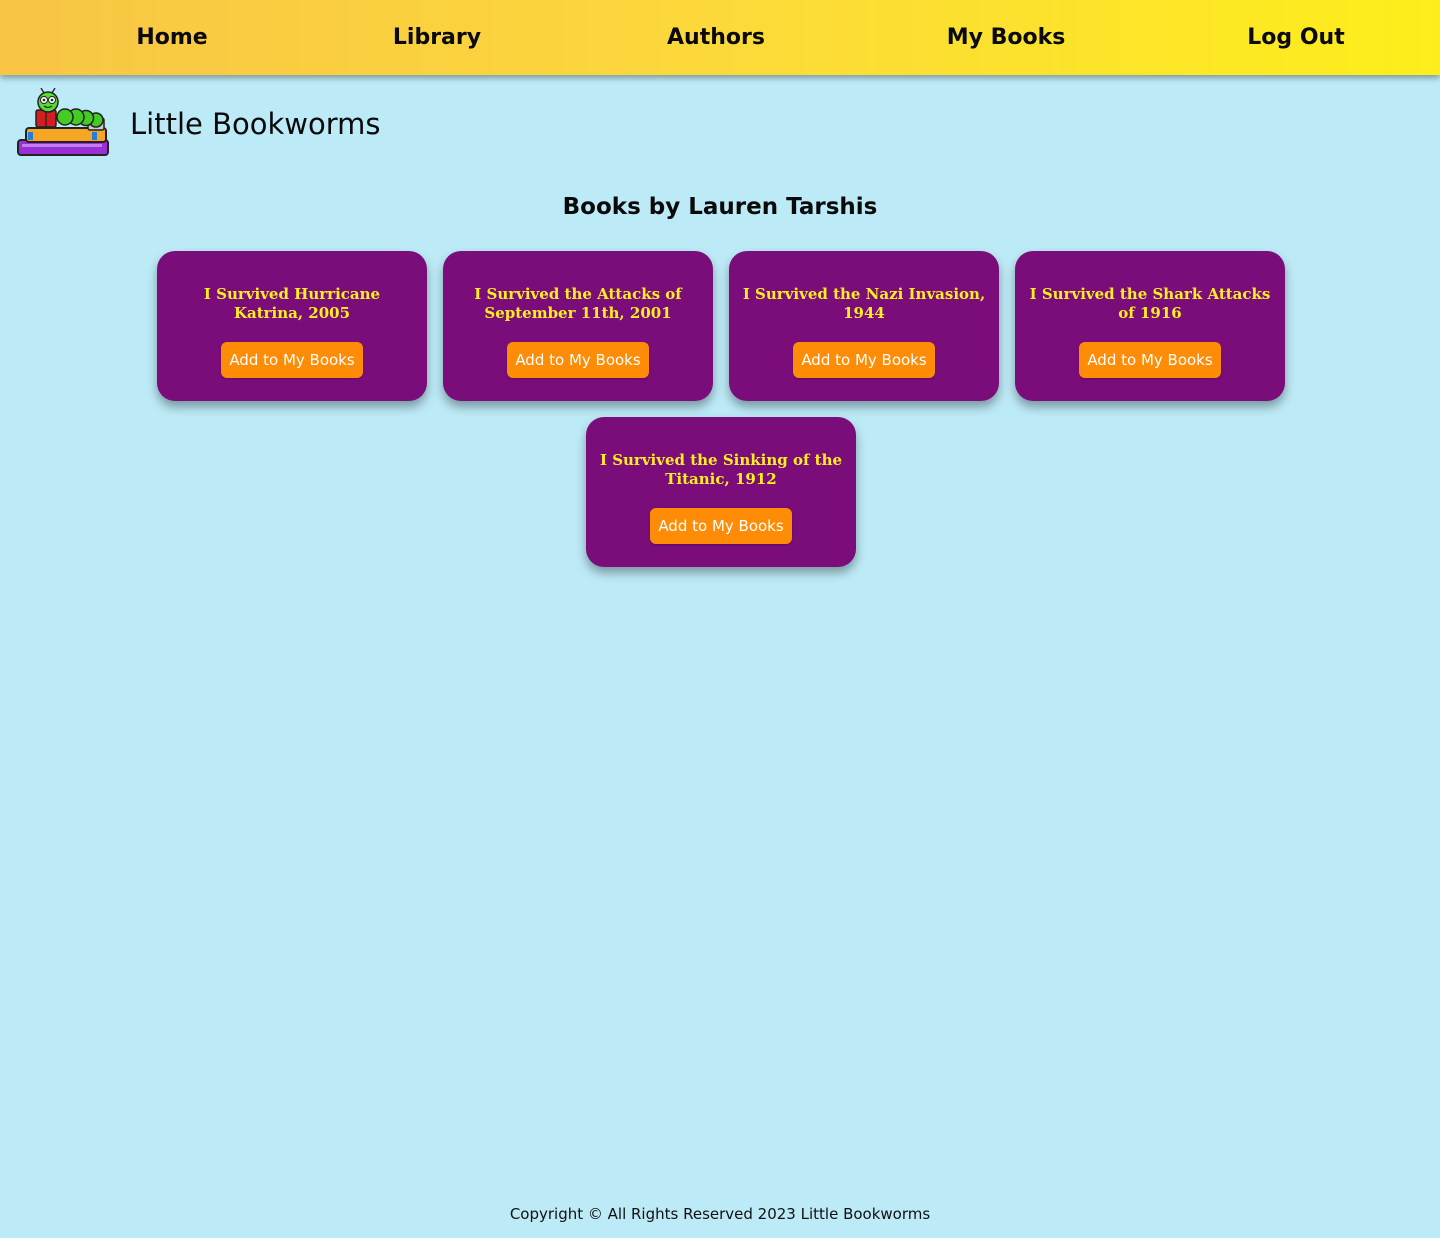  Describe the element at coordinates (864, 303) in the screenshot. I see `book-title: I Survived the Nazi Invasion, 1944` at that location.